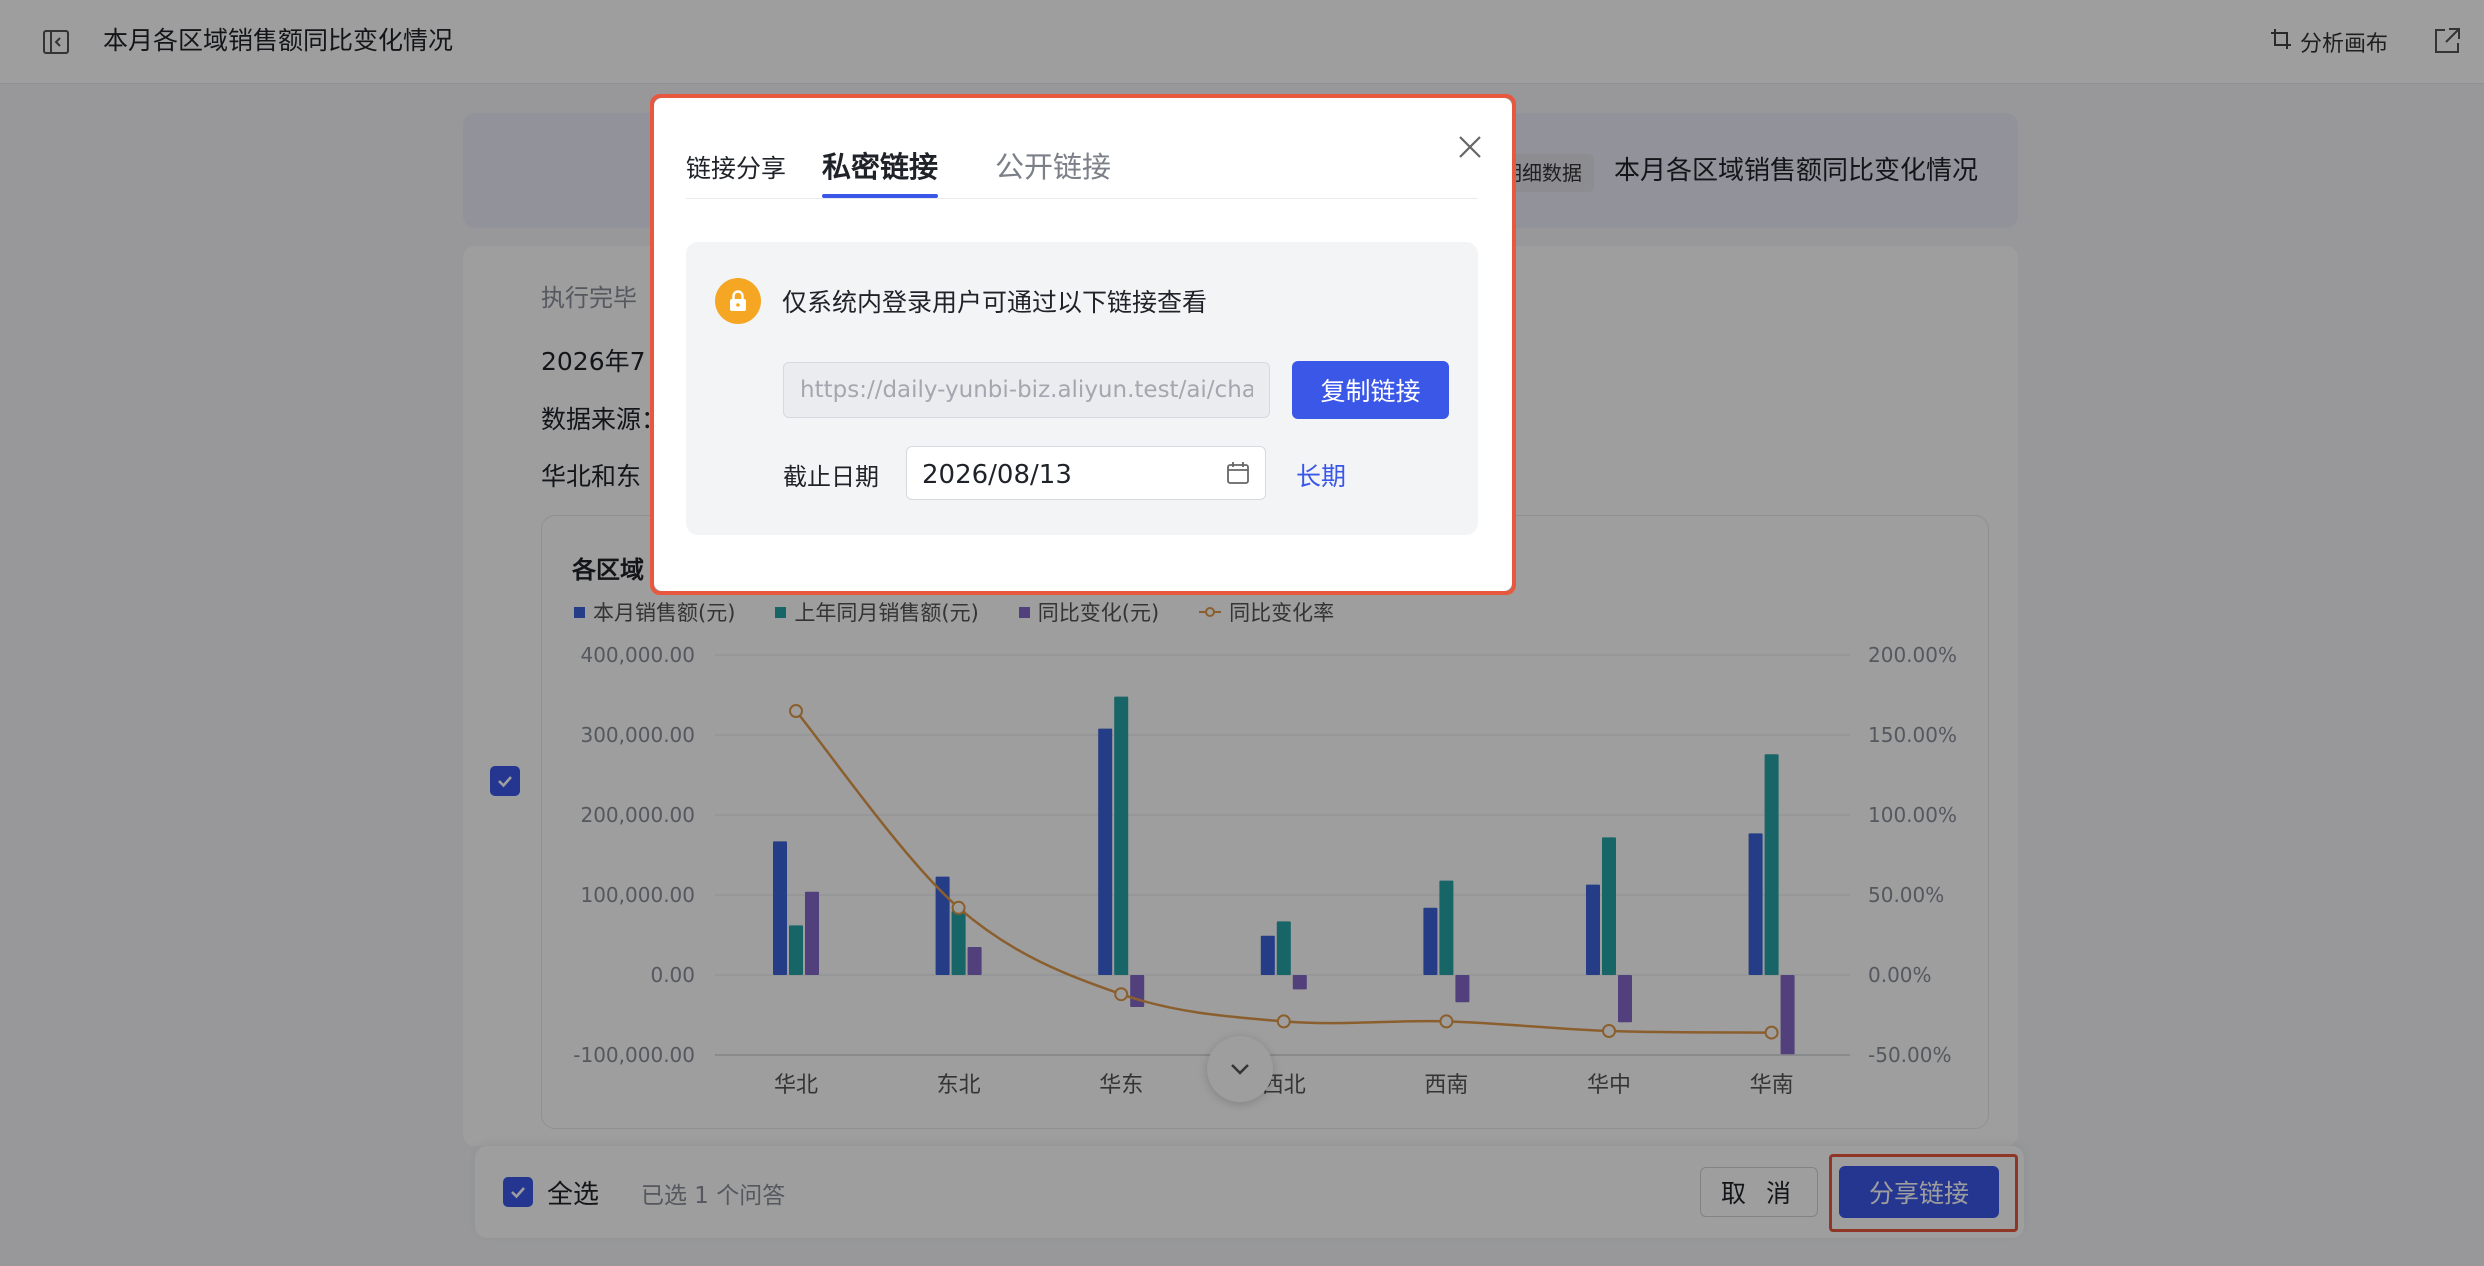 Image resolution: width=2484 pixels, height=1266 pixels. Describe the element at coordinates (1082, 198) in the screenshot. I see `tabs-divider` at that location.